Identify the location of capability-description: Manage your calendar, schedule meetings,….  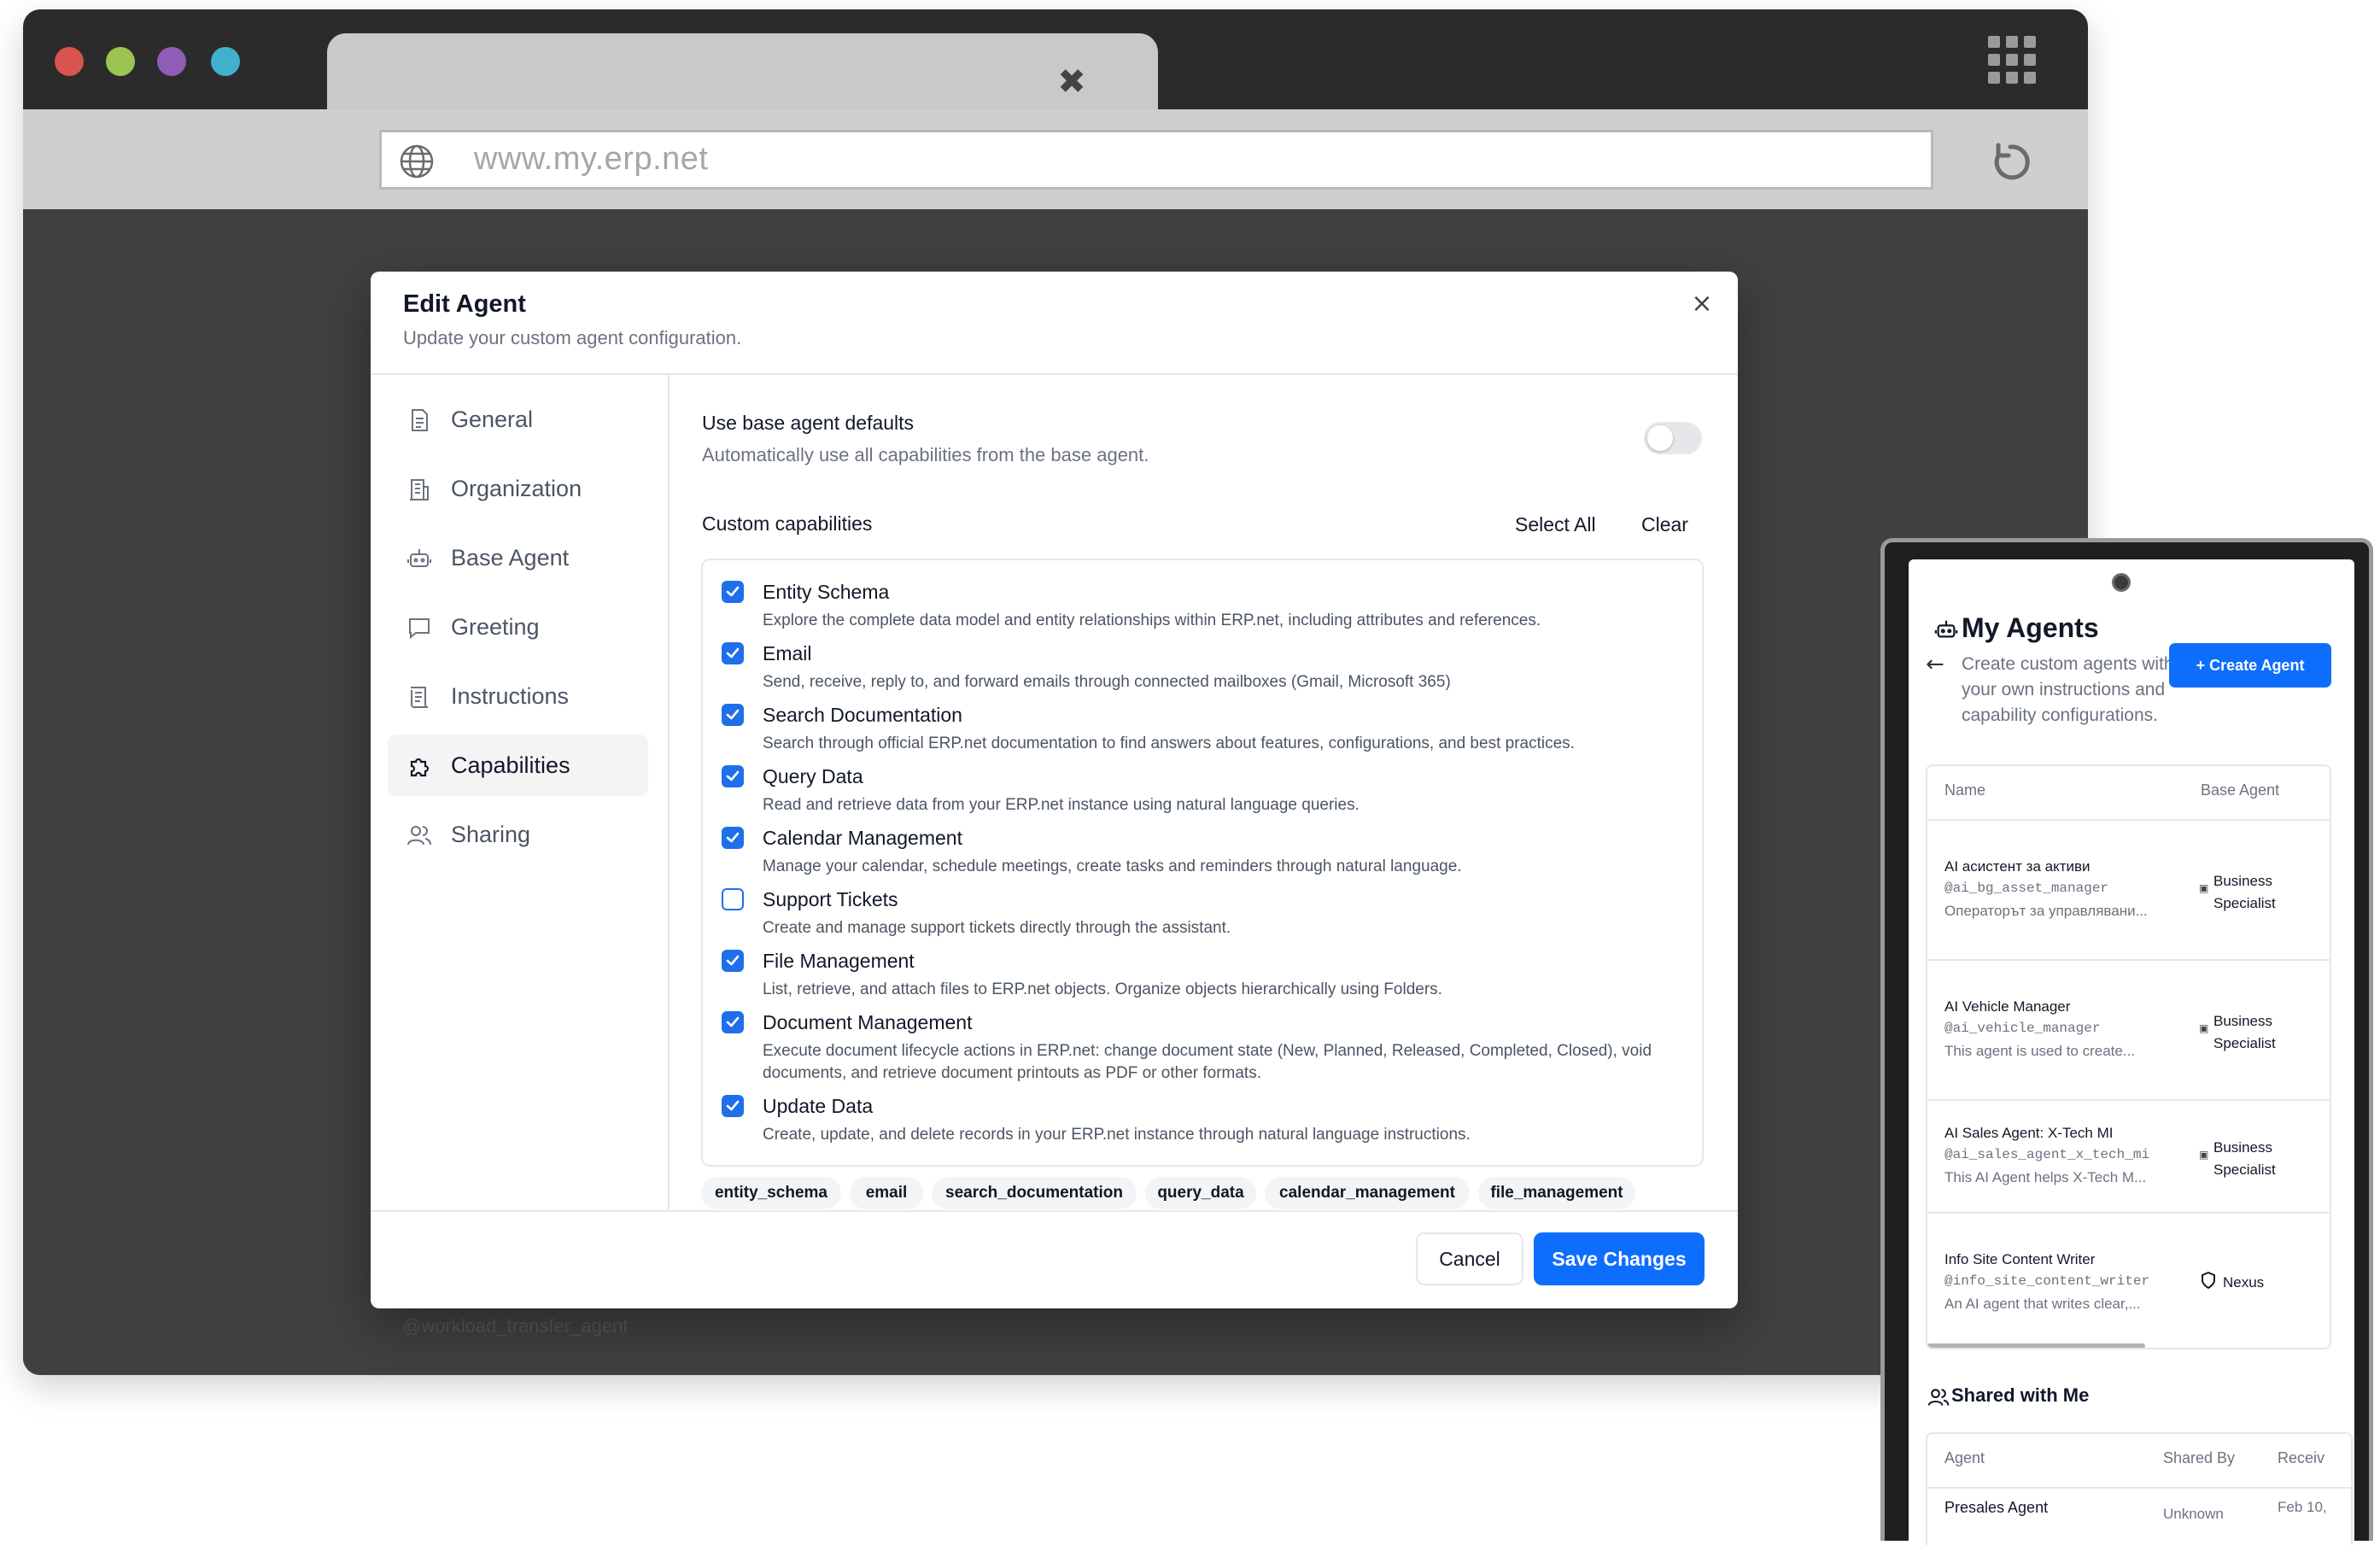
(1112, 866).